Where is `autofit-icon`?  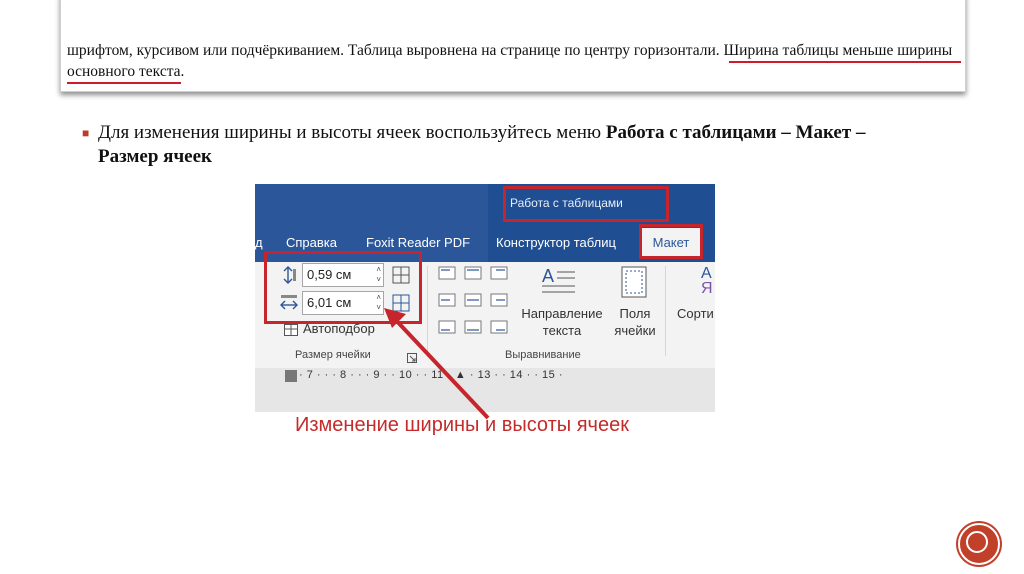 autofit-icon is located at coordinates (291, 332).